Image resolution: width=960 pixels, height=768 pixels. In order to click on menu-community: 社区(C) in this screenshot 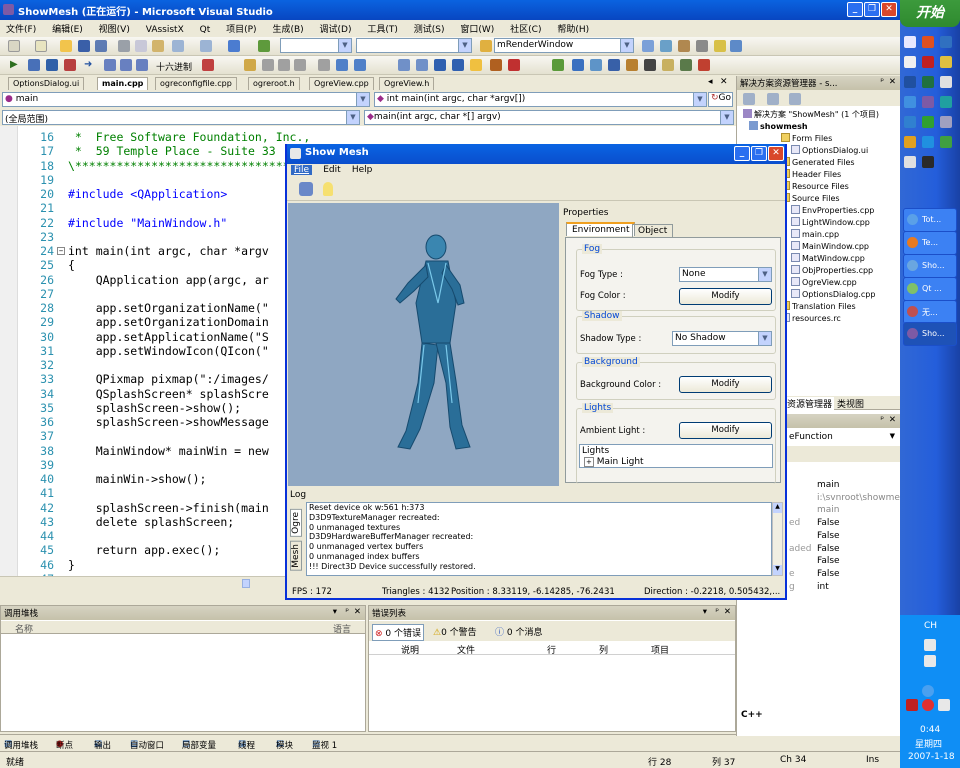, I will do `click(525, 28)`.